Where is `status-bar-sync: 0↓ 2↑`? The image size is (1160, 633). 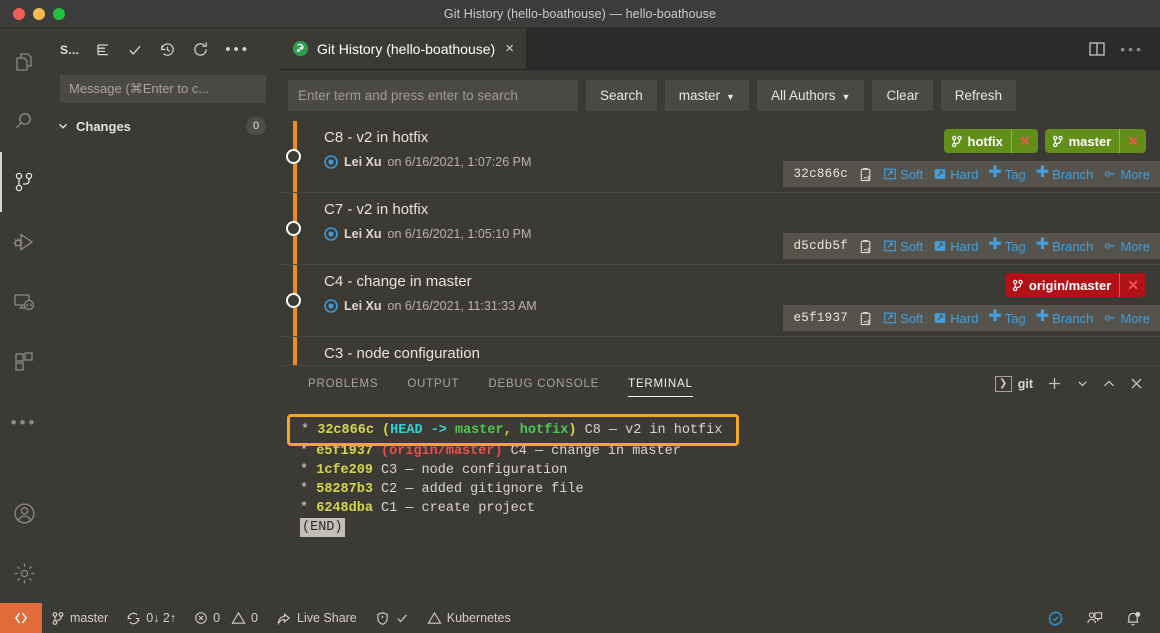 status-bar-sync: 0↓ 2↑ is located at coordinates (151, 618).